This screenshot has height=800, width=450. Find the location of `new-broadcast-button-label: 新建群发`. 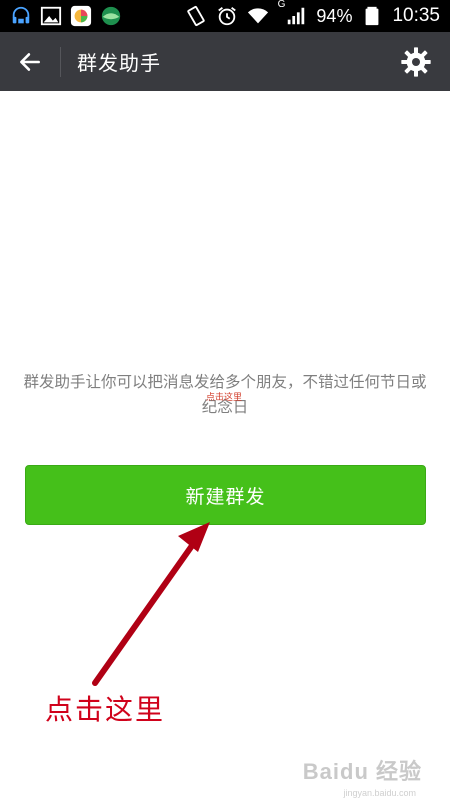

new-broadcast-button-label: 新建群发 is located at coordinates (225, 496).